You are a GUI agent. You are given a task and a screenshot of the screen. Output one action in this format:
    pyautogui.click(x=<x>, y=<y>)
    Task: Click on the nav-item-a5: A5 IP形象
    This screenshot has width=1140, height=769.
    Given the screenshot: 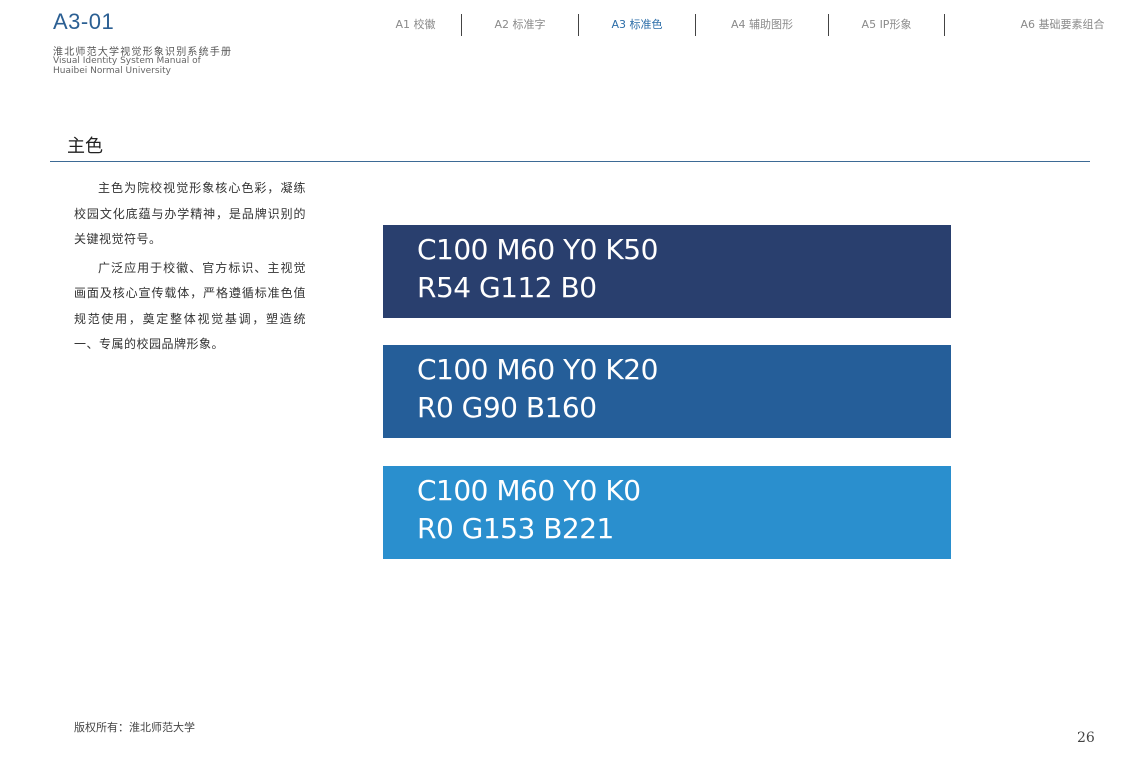 What is the action you would take?
    pyautogui.click(x=886, y=25)
    